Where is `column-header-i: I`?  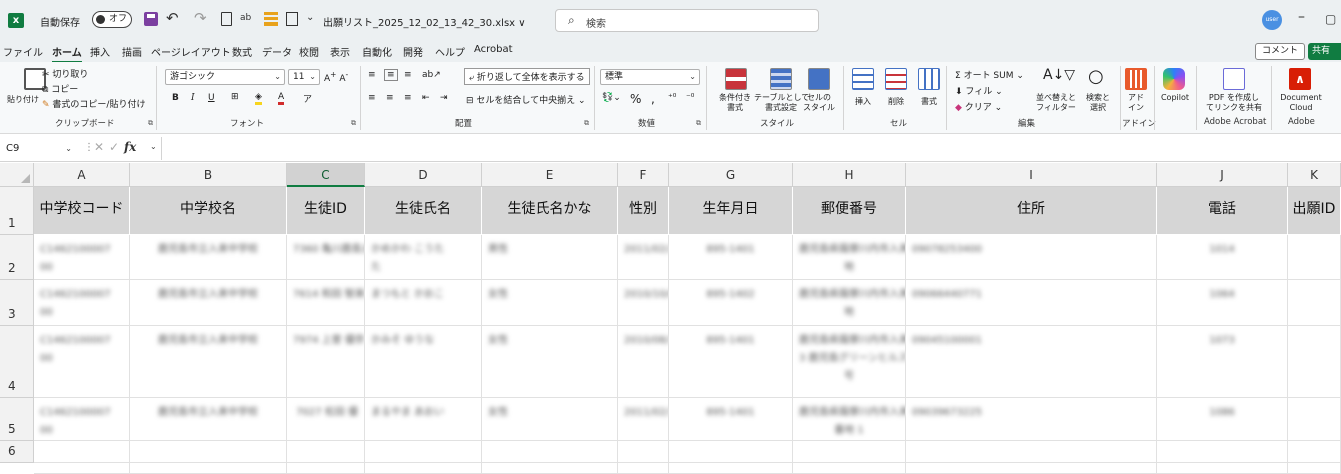 column-header-i: I is located at coordinates (1031, 175).